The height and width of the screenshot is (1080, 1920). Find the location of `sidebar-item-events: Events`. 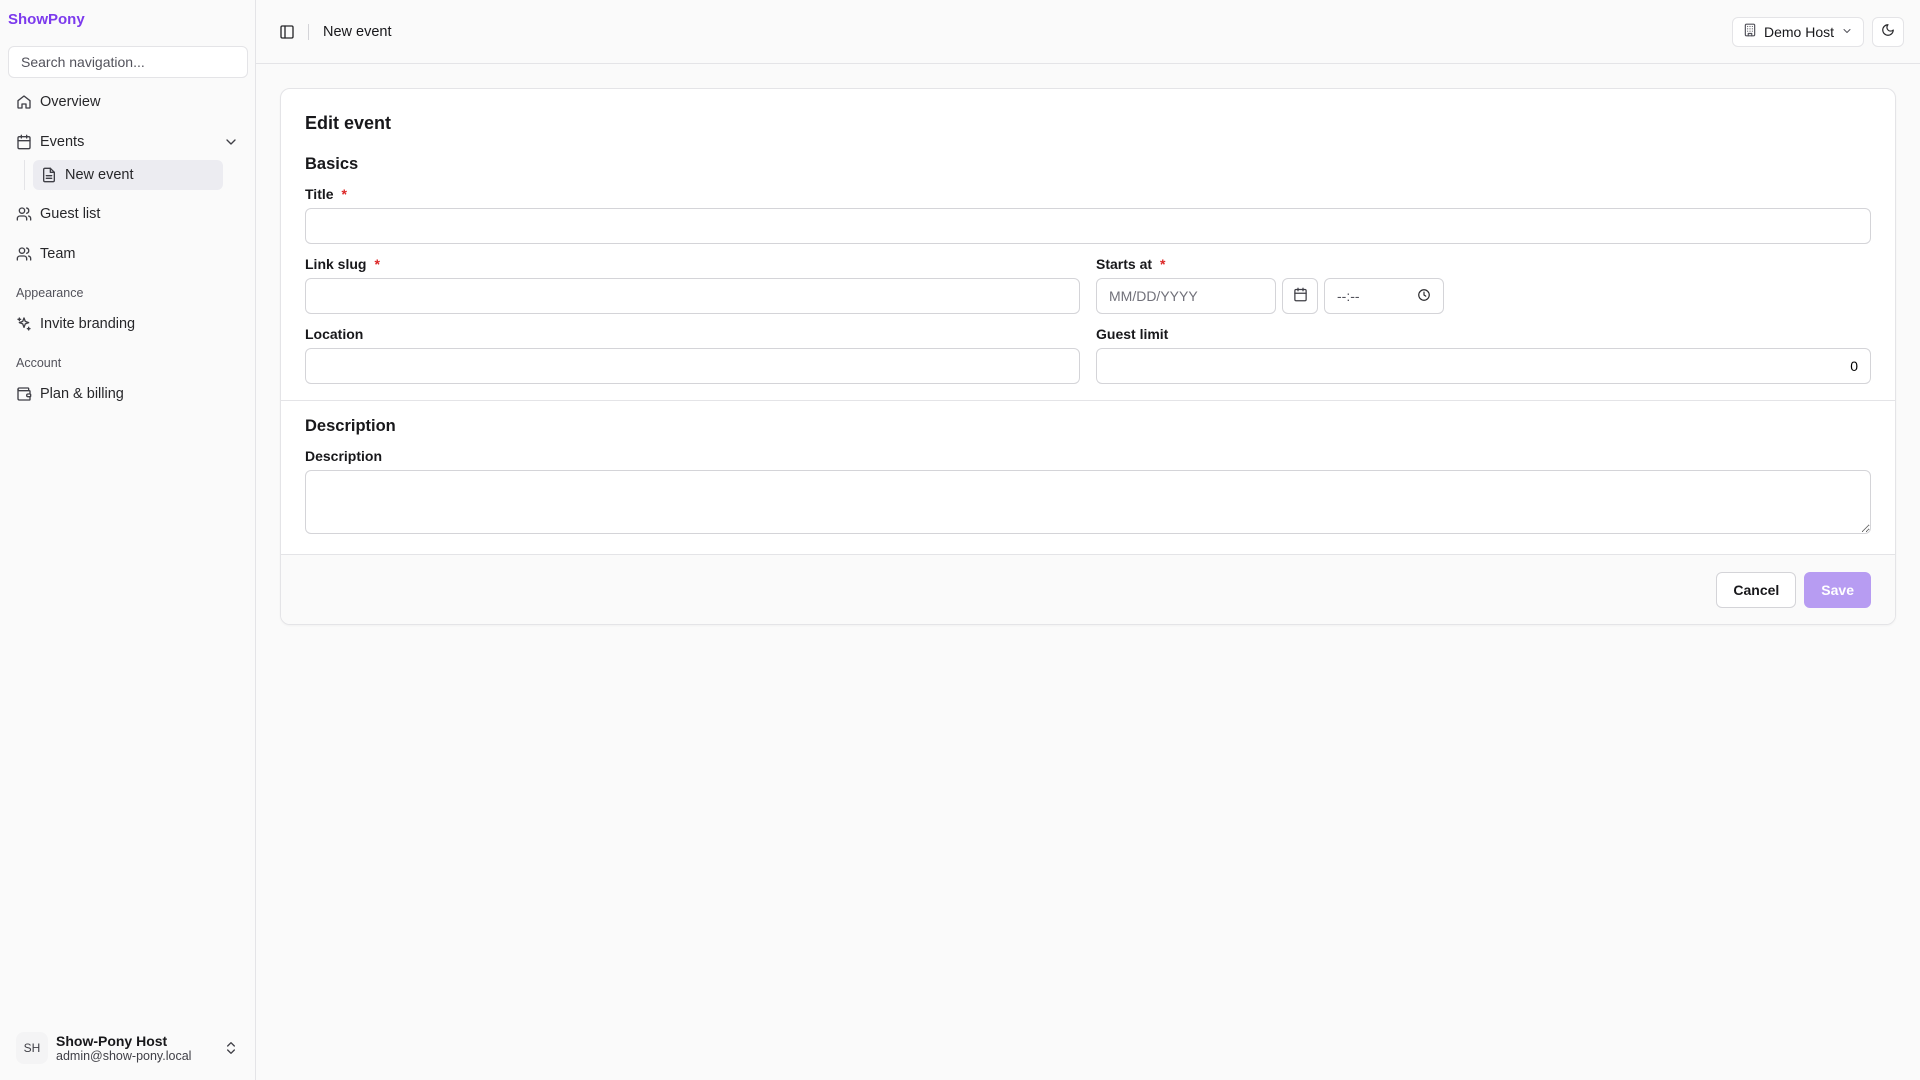

sidebar-item-events: Events is located at coordinates (127, 142).